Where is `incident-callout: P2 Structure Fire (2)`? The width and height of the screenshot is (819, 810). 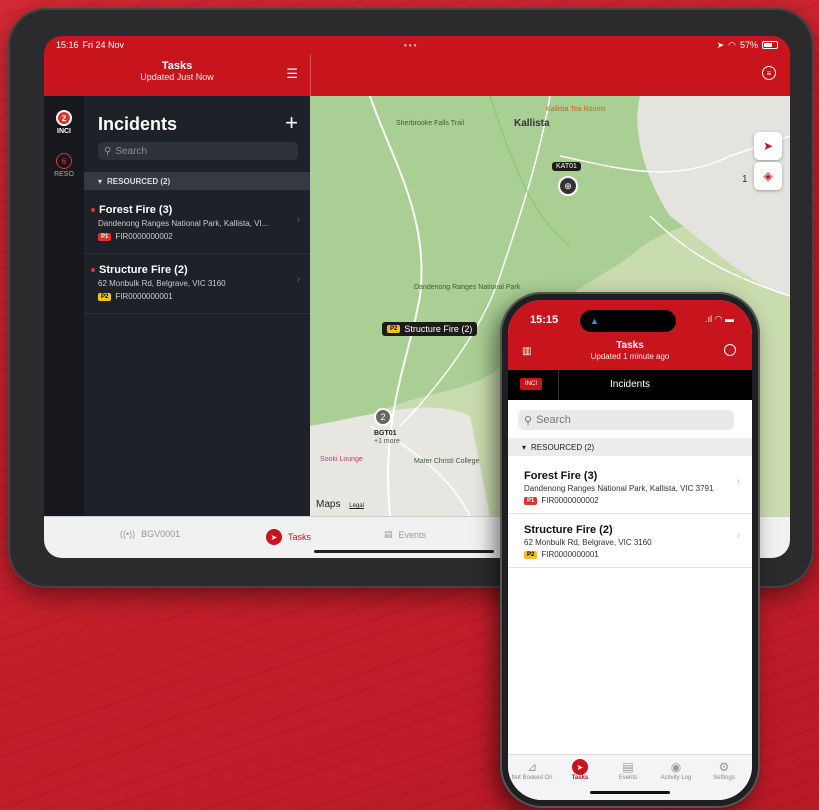 incident-callout: P2 Structure Fire (2) is located at coordinates (430, 329).